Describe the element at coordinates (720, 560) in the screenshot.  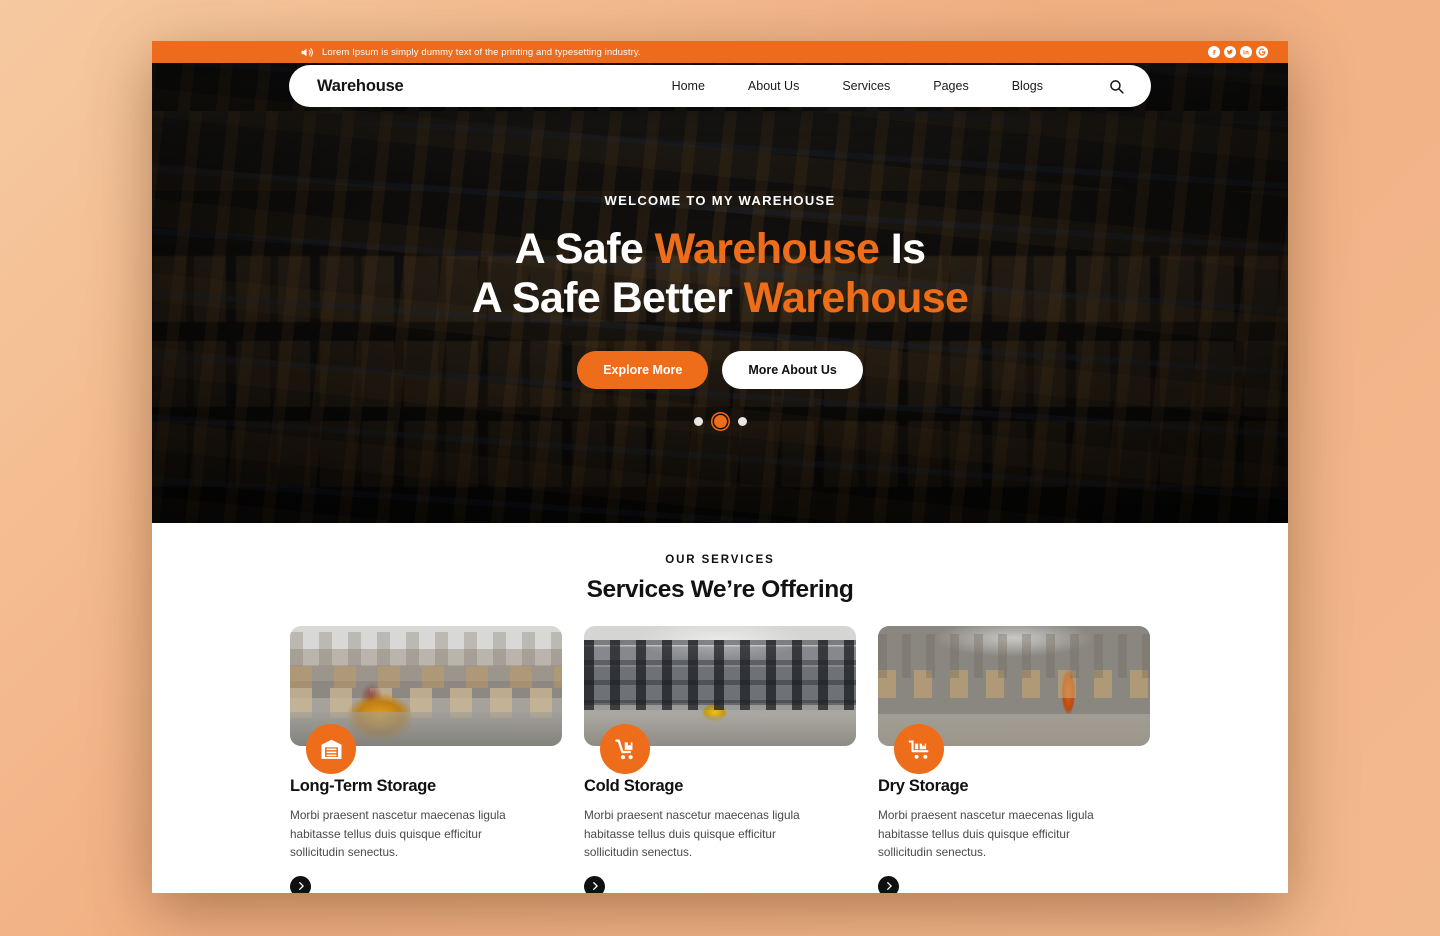
I see `services-eyebrow: OUR SERVICES` at that location.